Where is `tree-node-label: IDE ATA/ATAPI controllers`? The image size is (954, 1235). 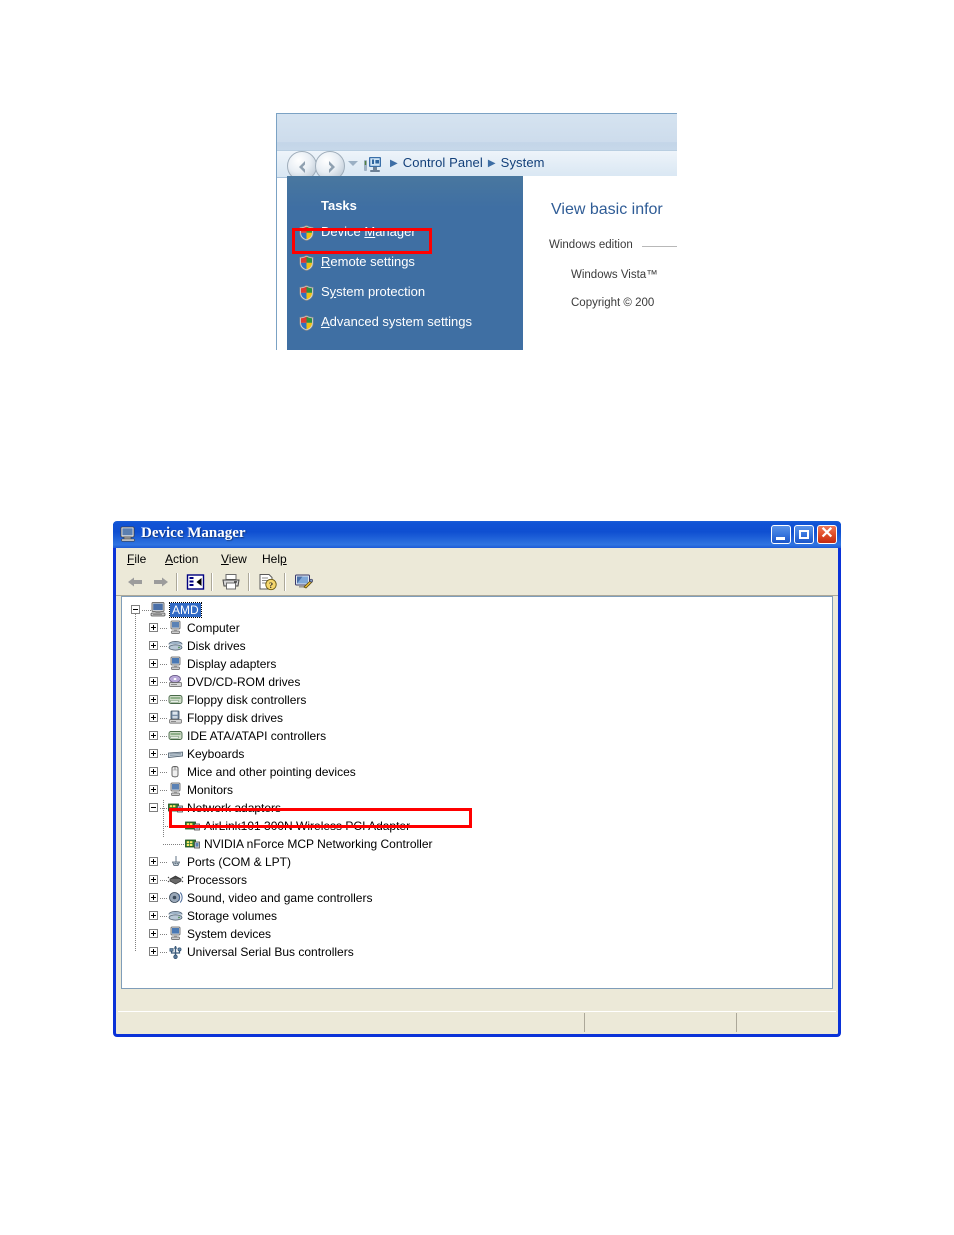
tree-node-label: IDE ATA/ATAPI controllers is located at coordinates (257, 736).